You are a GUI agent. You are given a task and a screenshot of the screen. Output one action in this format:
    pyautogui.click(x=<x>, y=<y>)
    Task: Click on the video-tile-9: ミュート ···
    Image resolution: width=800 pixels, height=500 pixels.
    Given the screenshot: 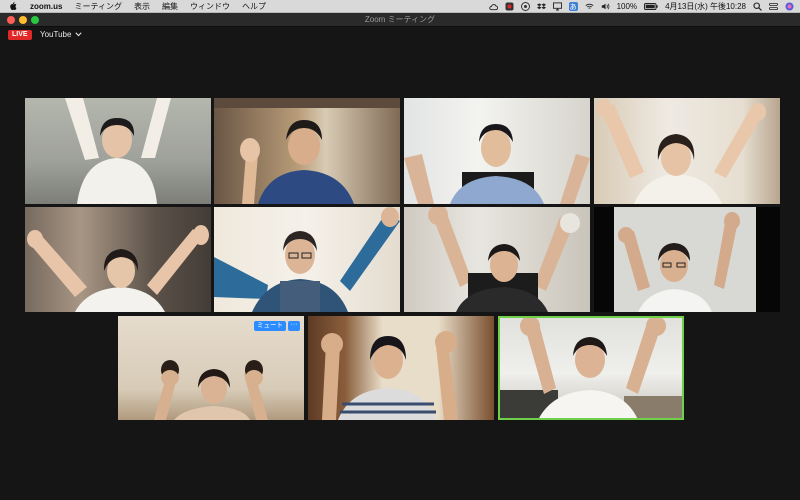 What is the action you would take?
    pyautogui.click(x=211, y=368)
    